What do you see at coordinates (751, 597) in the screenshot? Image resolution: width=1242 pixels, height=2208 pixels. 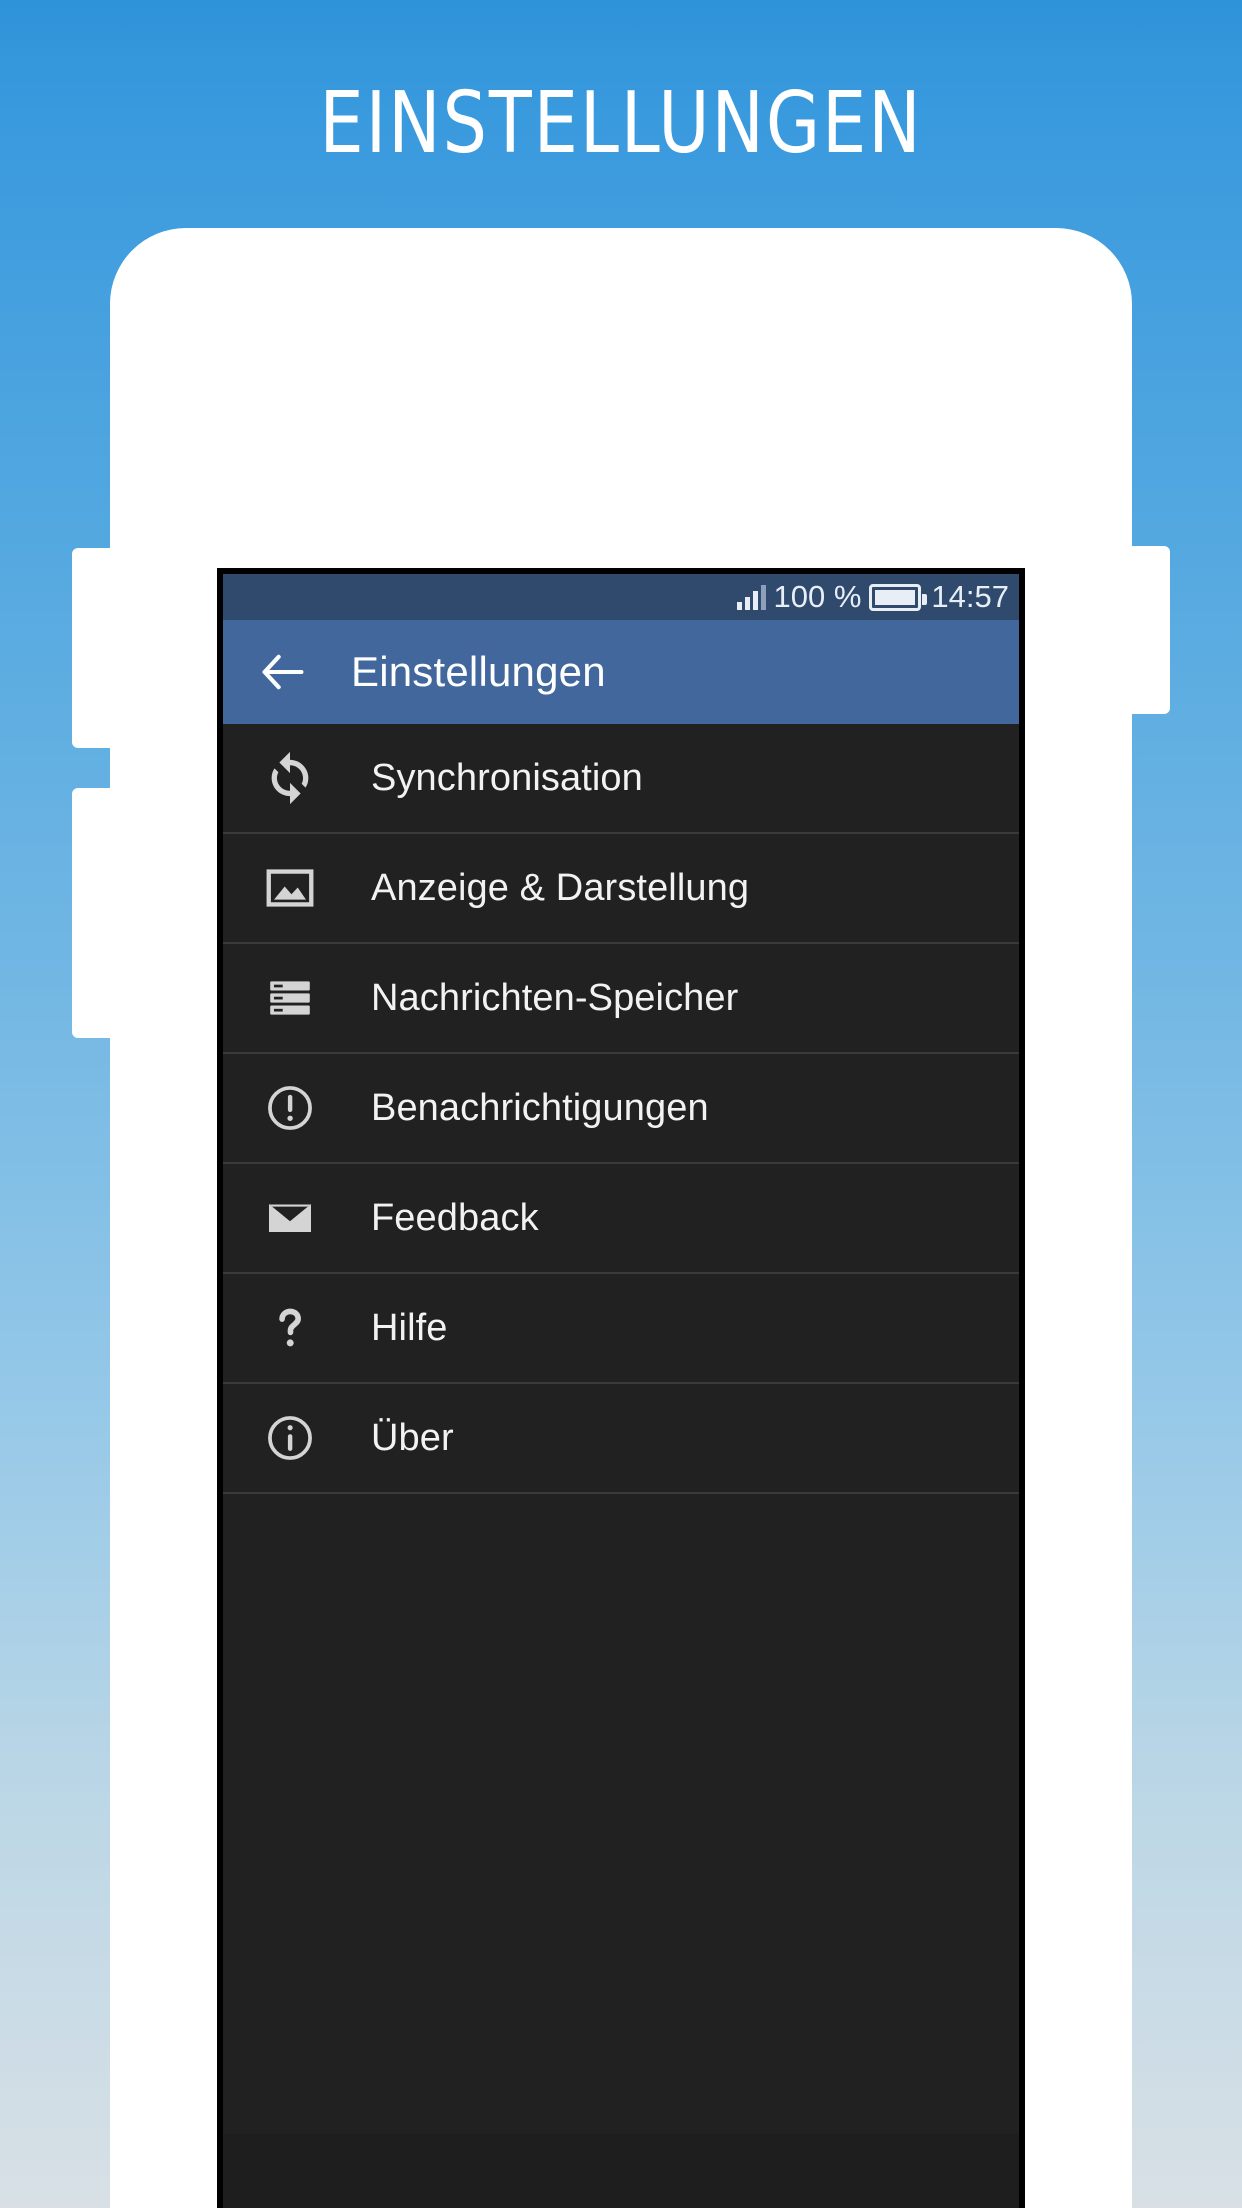 I see `signal-bars-icon` at bounding box center [751, 597].